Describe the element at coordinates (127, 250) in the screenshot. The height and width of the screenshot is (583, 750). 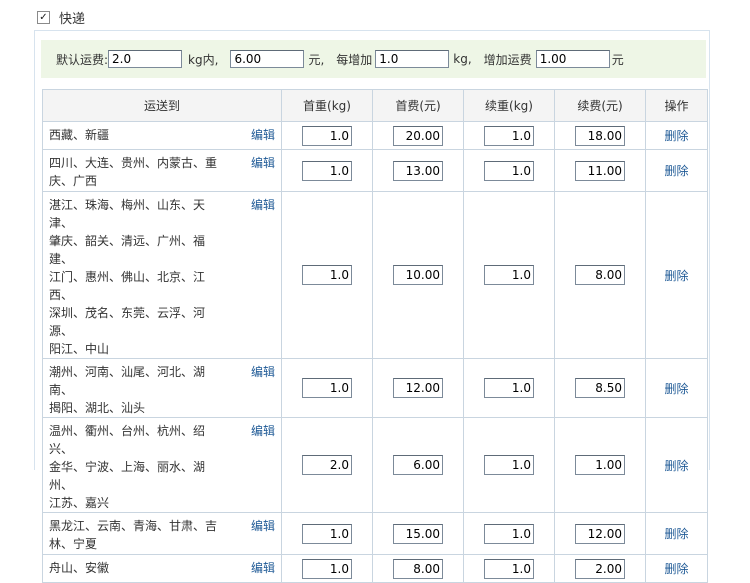
I see `region-line: 肇庆、韶关、清远、广州、福建、` at that location.